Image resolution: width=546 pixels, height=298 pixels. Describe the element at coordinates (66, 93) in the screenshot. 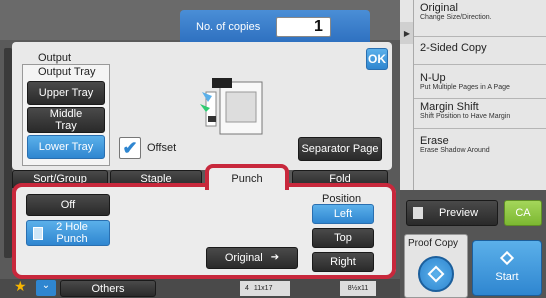

I see `upper-tray-button: Upper Tray` at that location.